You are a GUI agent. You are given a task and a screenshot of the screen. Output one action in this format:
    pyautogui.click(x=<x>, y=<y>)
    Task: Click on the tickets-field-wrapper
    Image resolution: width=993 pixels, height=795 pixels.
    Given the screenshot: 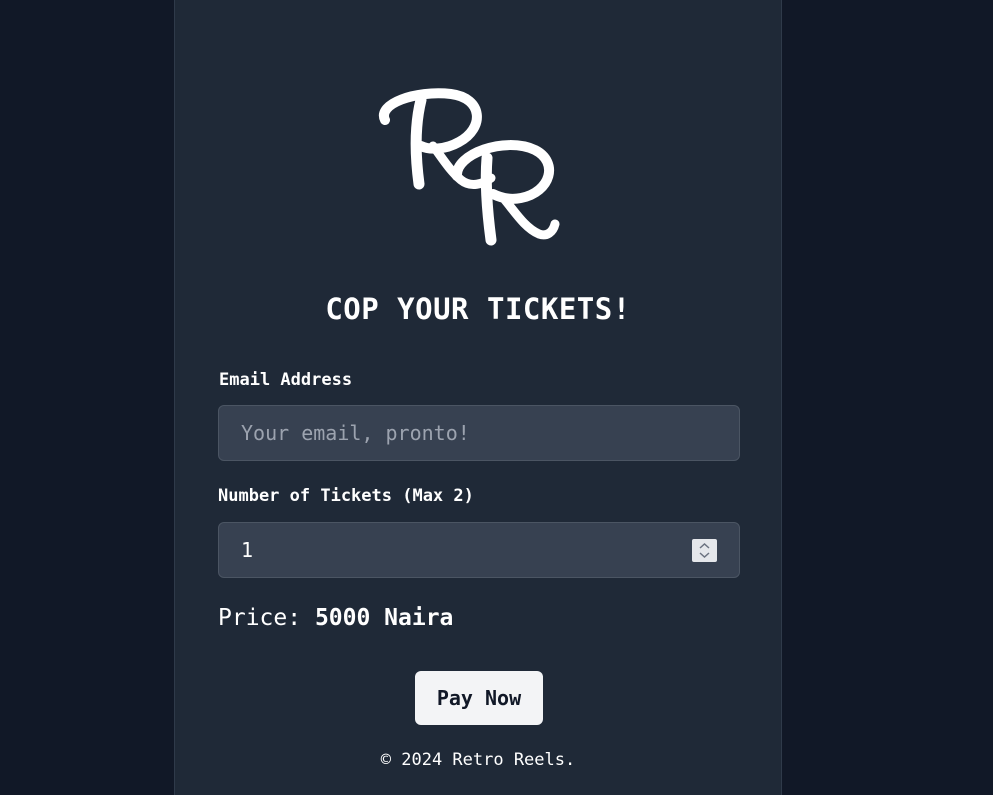 What is the action you would take?
    pyautogui.click(x=479, y=550)
    